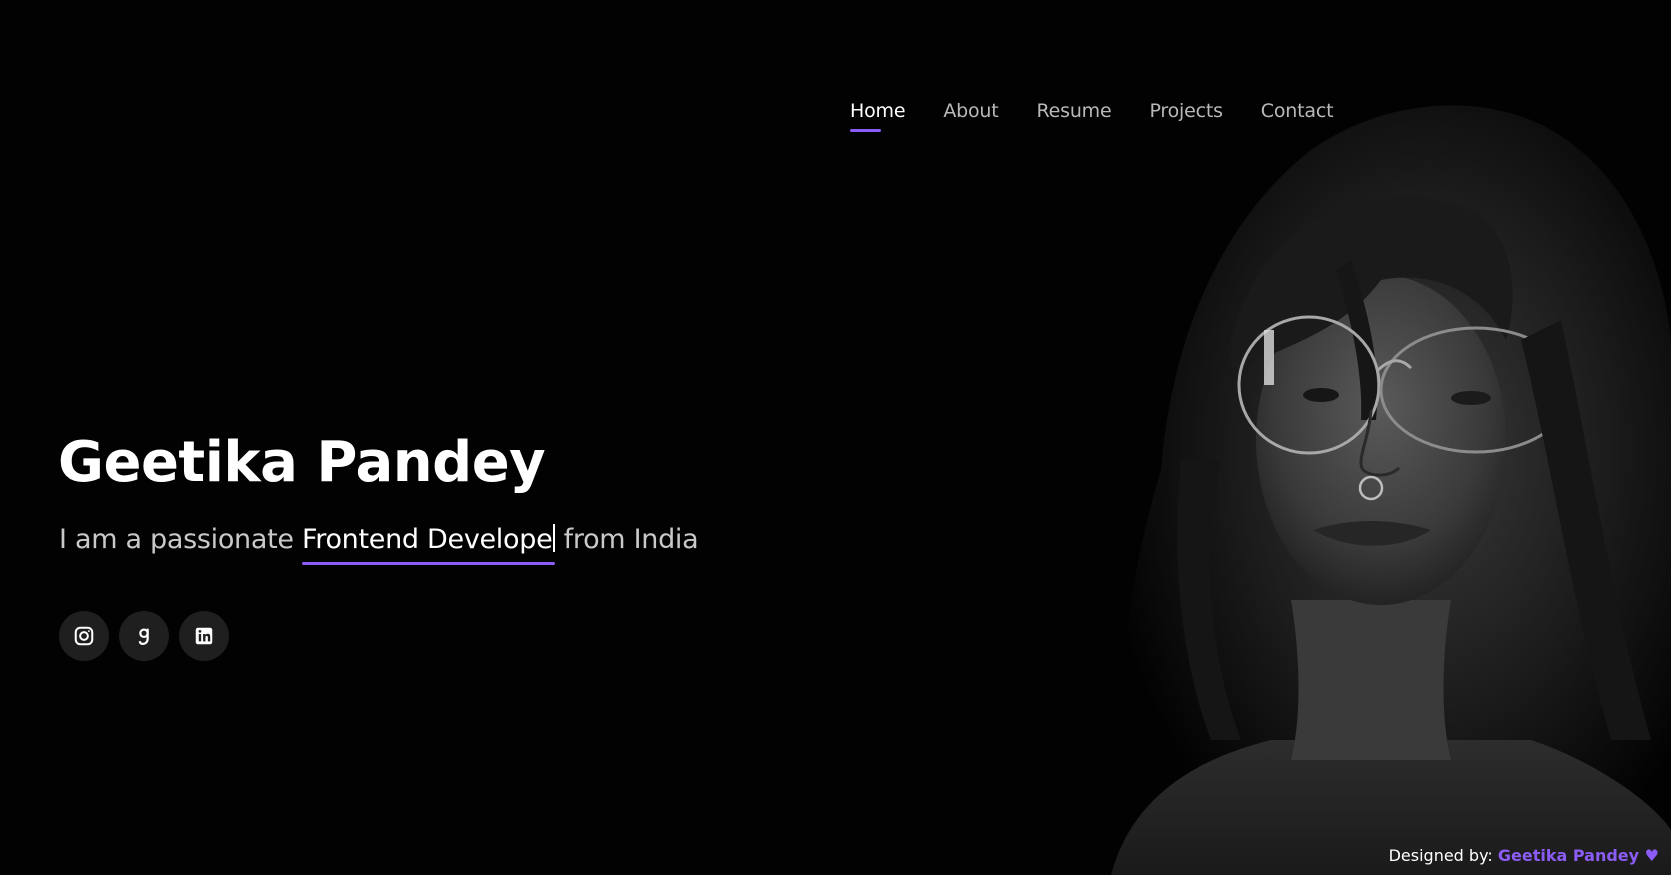 The height and width of the screenshot is (875, 1671). I want to click on goodreads-button, so click(144, 636).